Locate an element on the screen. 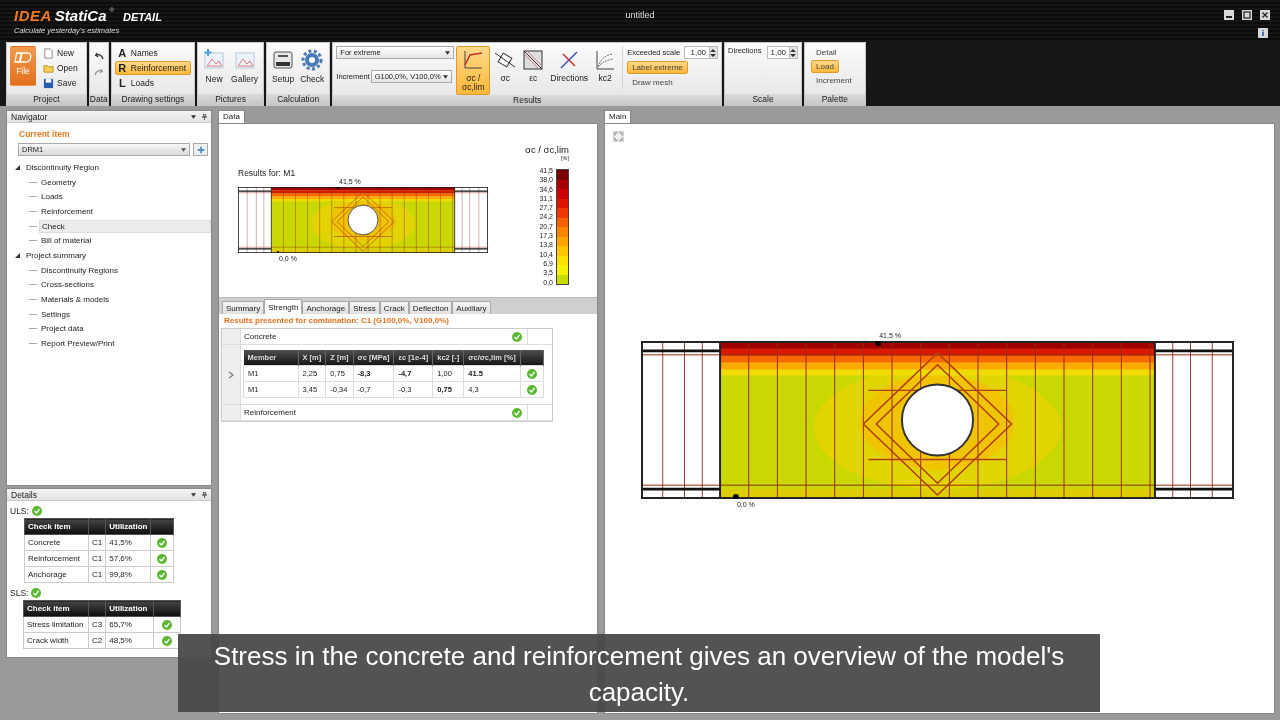  table-cell: Crack width is located at coordinates (56, 640).